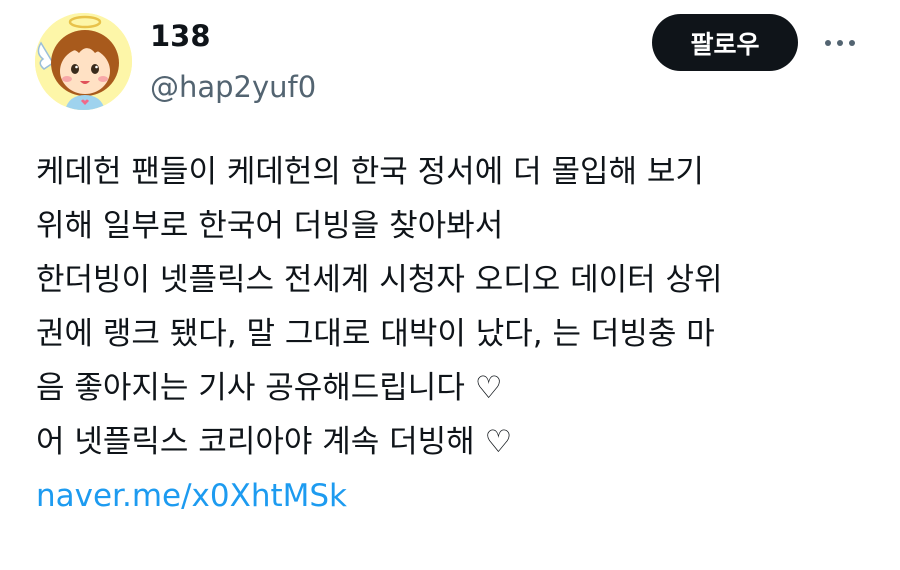 This screenshot has height=570, width=900. What do you see at coordinates (270, 226) in the screenshot?
I see `tweet-text-line: 위해 일부로 한국어 더빙을 찾아봐서` at bounding box center [270, 226].